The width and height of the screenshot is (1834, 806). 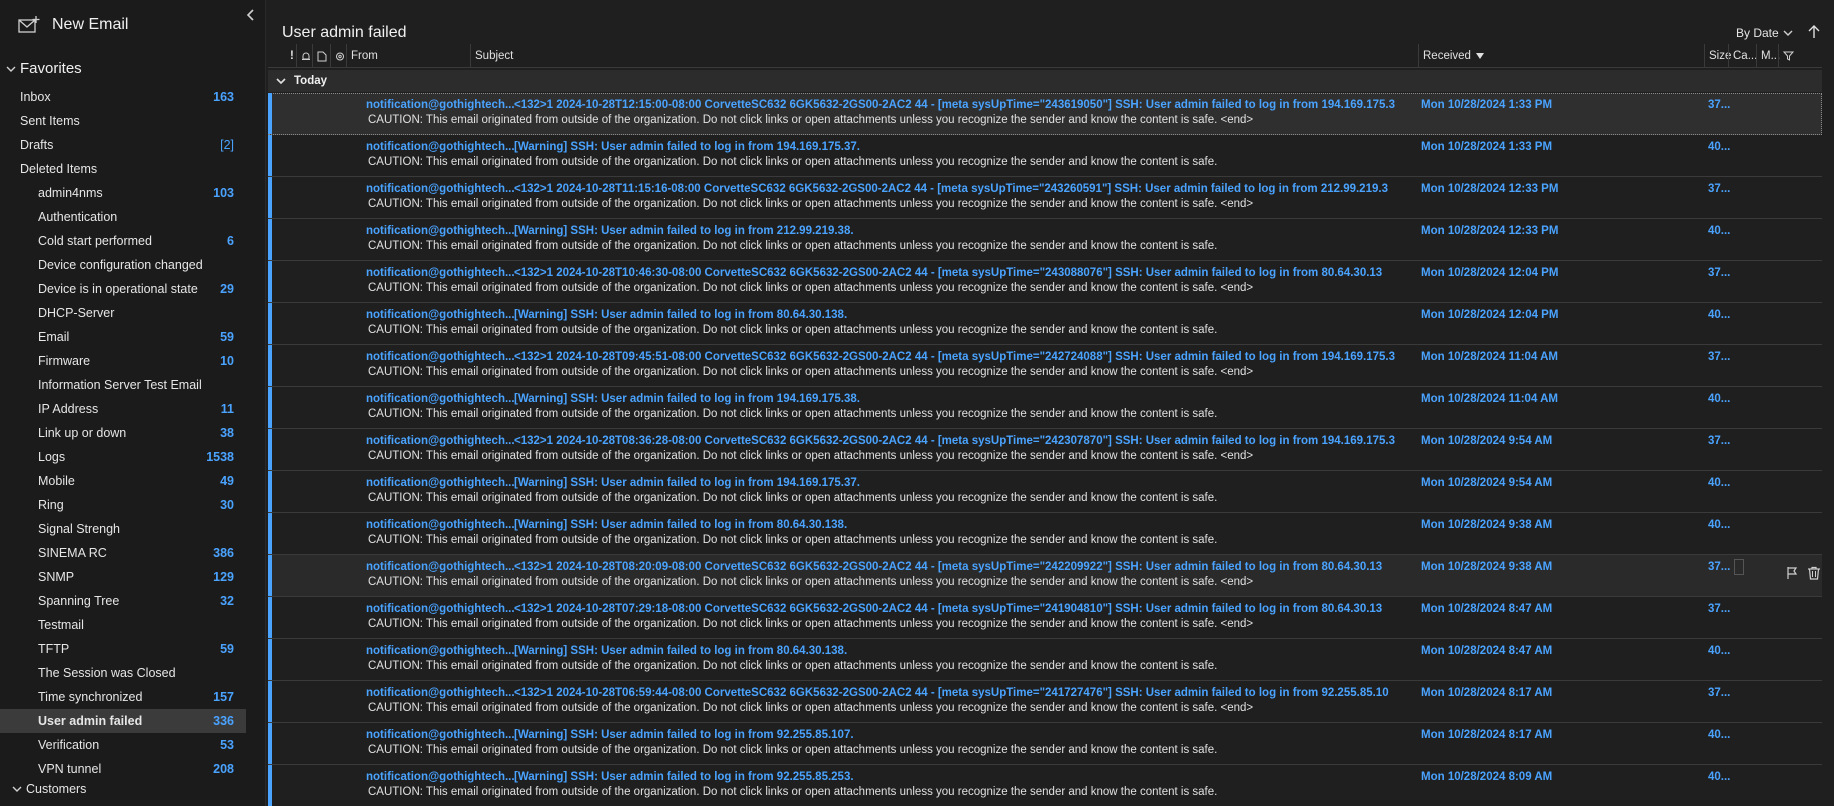 What do you see at coordinates (944, 56) in the screenshot?
I see `subject-column-header: Subject` at bounding box center [944, 56].